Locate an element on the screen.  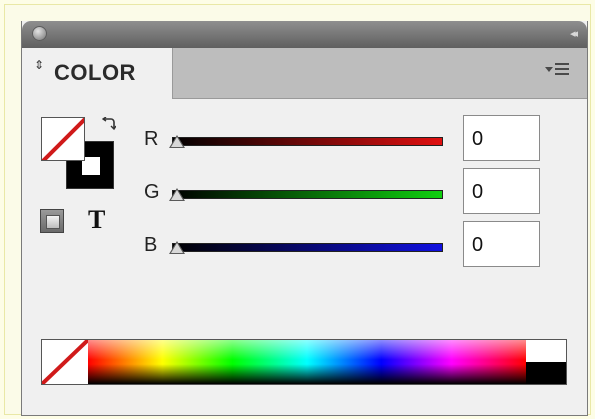
slider-row-g: G 0 is located at coordinates (304, 194).